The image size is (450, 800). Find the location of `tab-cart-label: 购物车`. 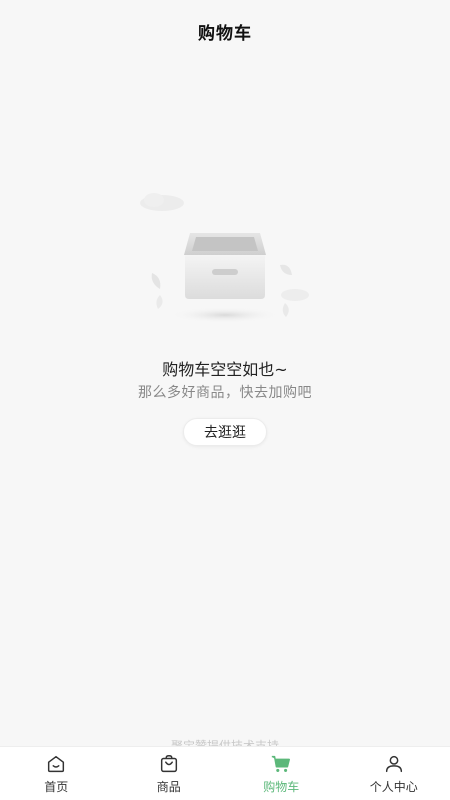

tab-cart-label: 购物车 is located at coordinates (281, 787).